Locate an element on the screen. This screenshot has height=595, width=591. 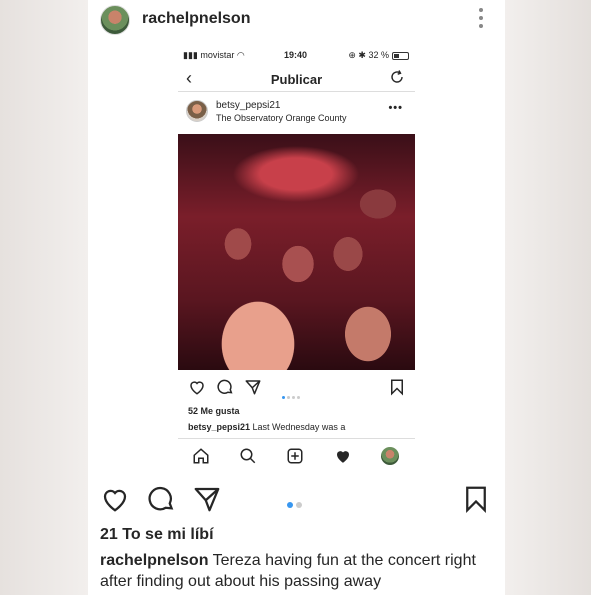
activity-icon is located at coordinates (343, 456).